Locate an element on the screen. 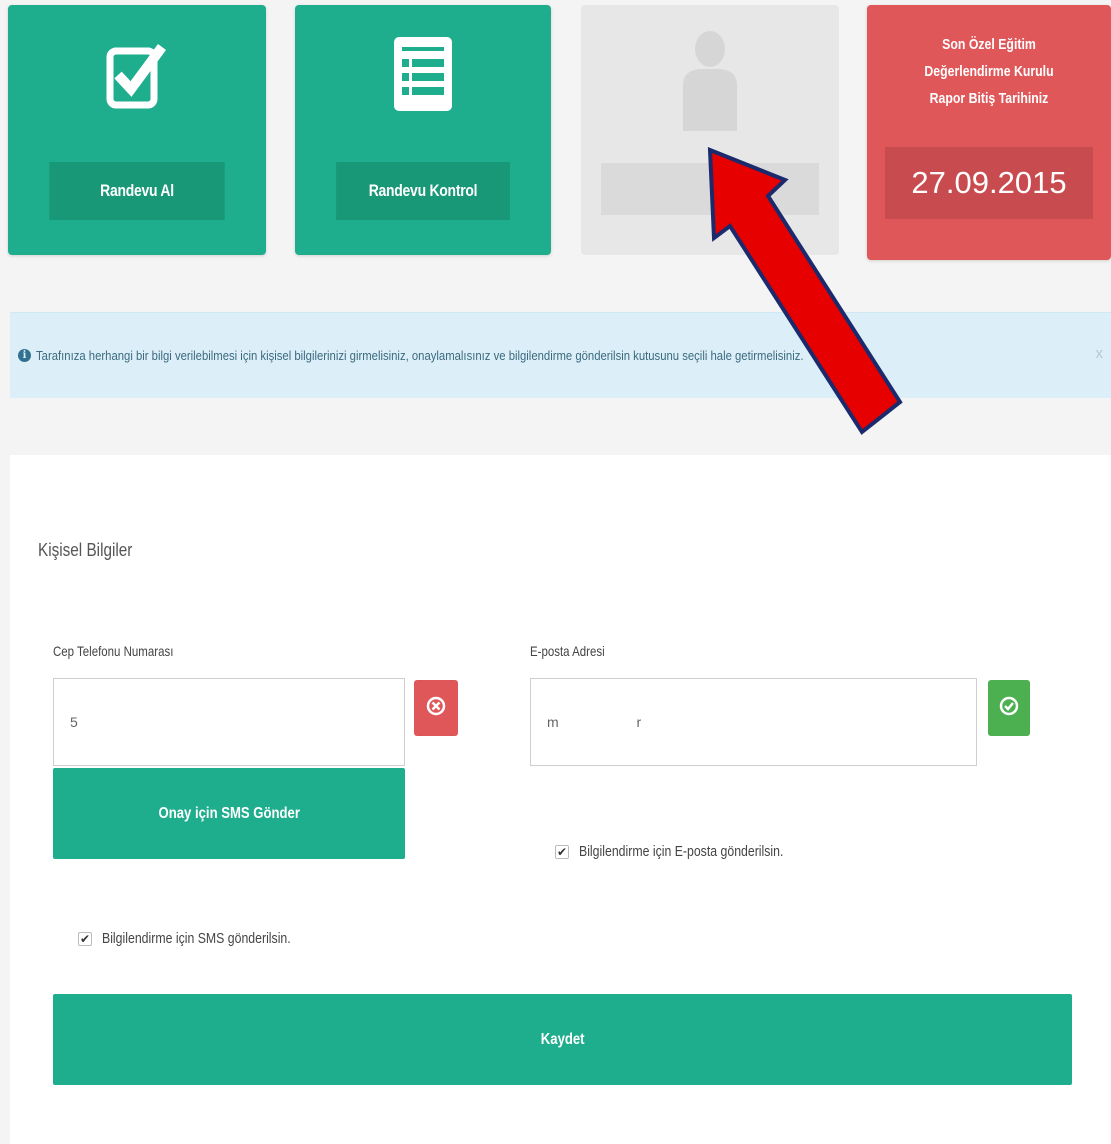 This screenshot has height=1144, width=1111. phone-input: 5 is located at coordinates (229, 722).